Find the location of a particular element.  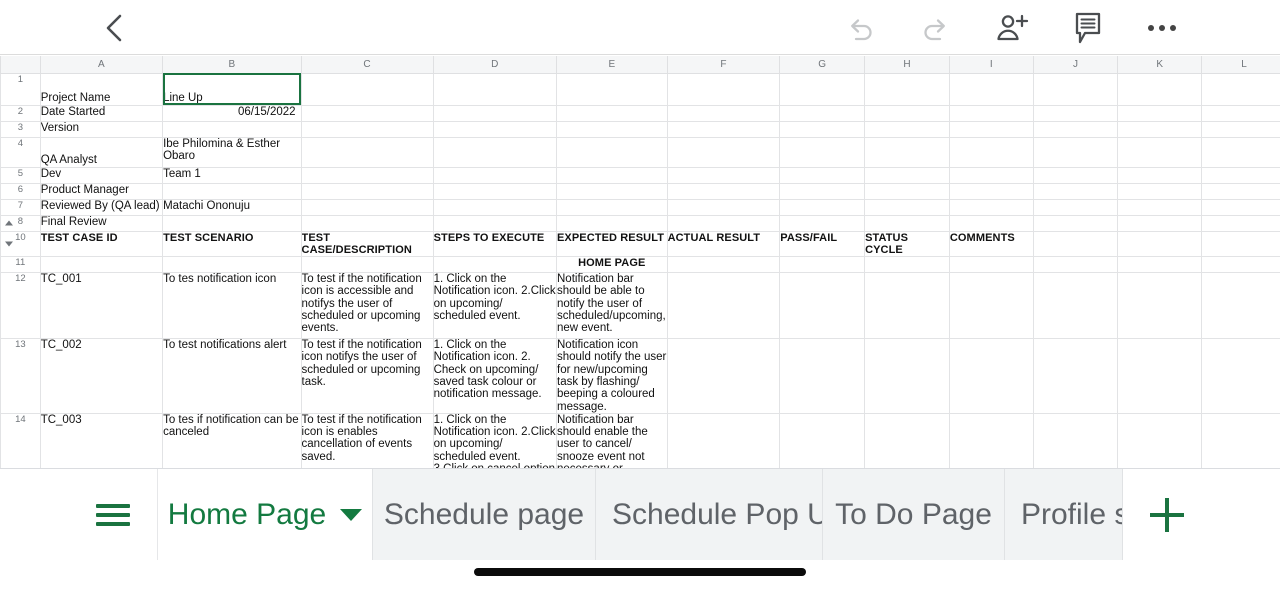

cell-j13 is located at coordinates (1075, 376).